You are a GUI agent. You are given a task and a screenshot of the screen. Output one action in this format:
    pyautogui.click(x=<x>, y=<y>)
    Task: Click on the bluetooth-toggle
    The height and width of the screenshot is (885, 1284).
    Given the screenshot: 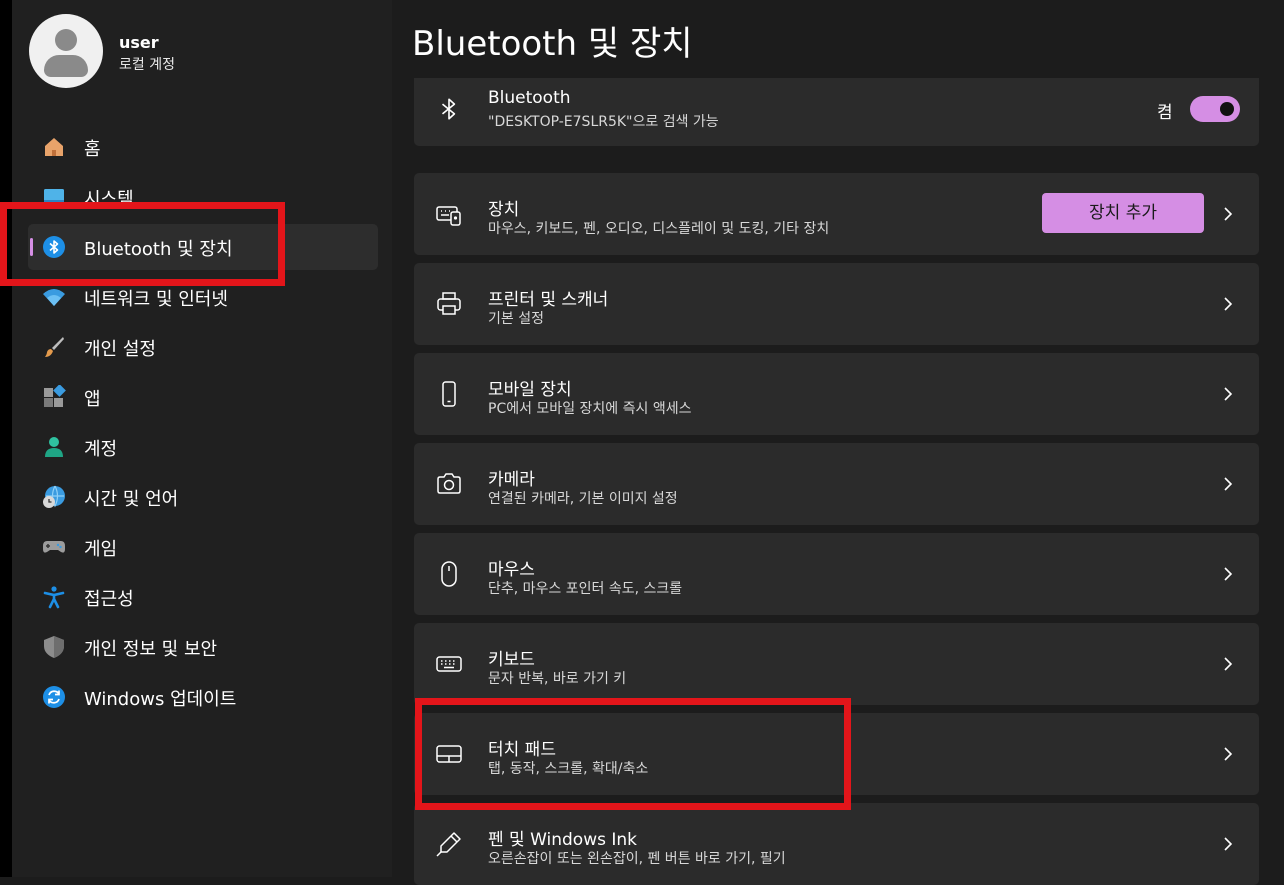 What is the action you would take?
    pyautogui.click(x=1215, y=109)
    